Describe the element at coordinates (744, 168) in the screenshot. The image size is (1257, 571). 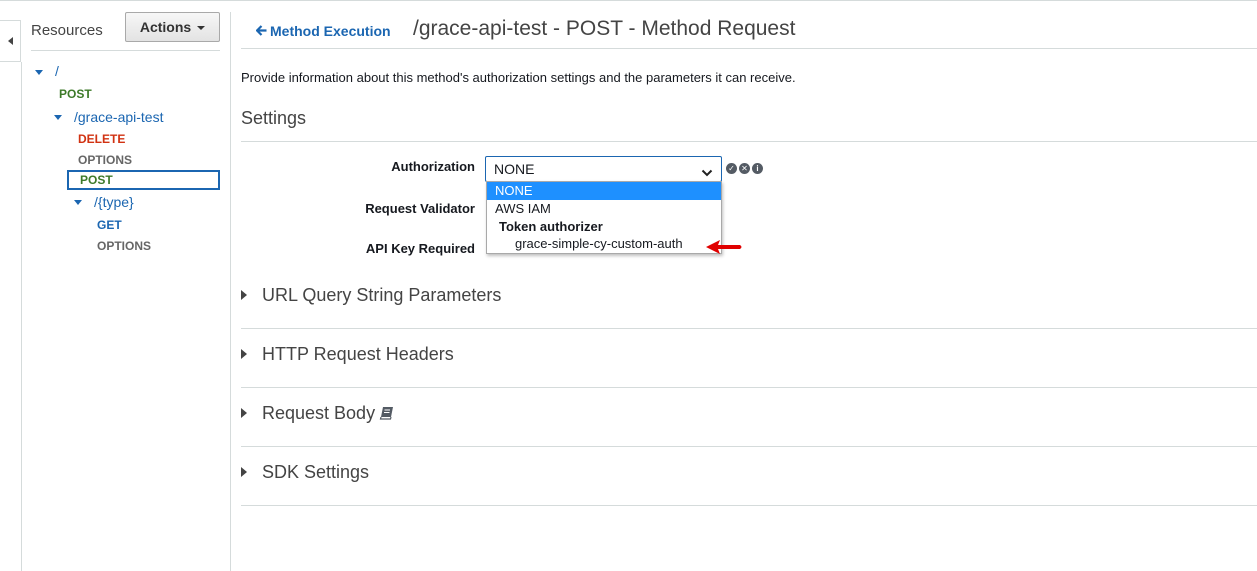
I see `x-circle-icon: ✕` at that location.